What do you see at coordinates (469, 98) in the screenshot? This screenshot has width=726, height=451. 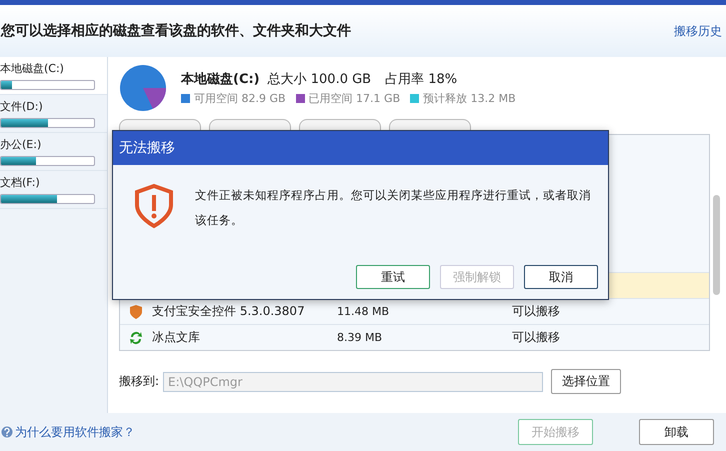 I see `legend-label: 预计释放 13.2 MB` at bounding box center [469, 98].